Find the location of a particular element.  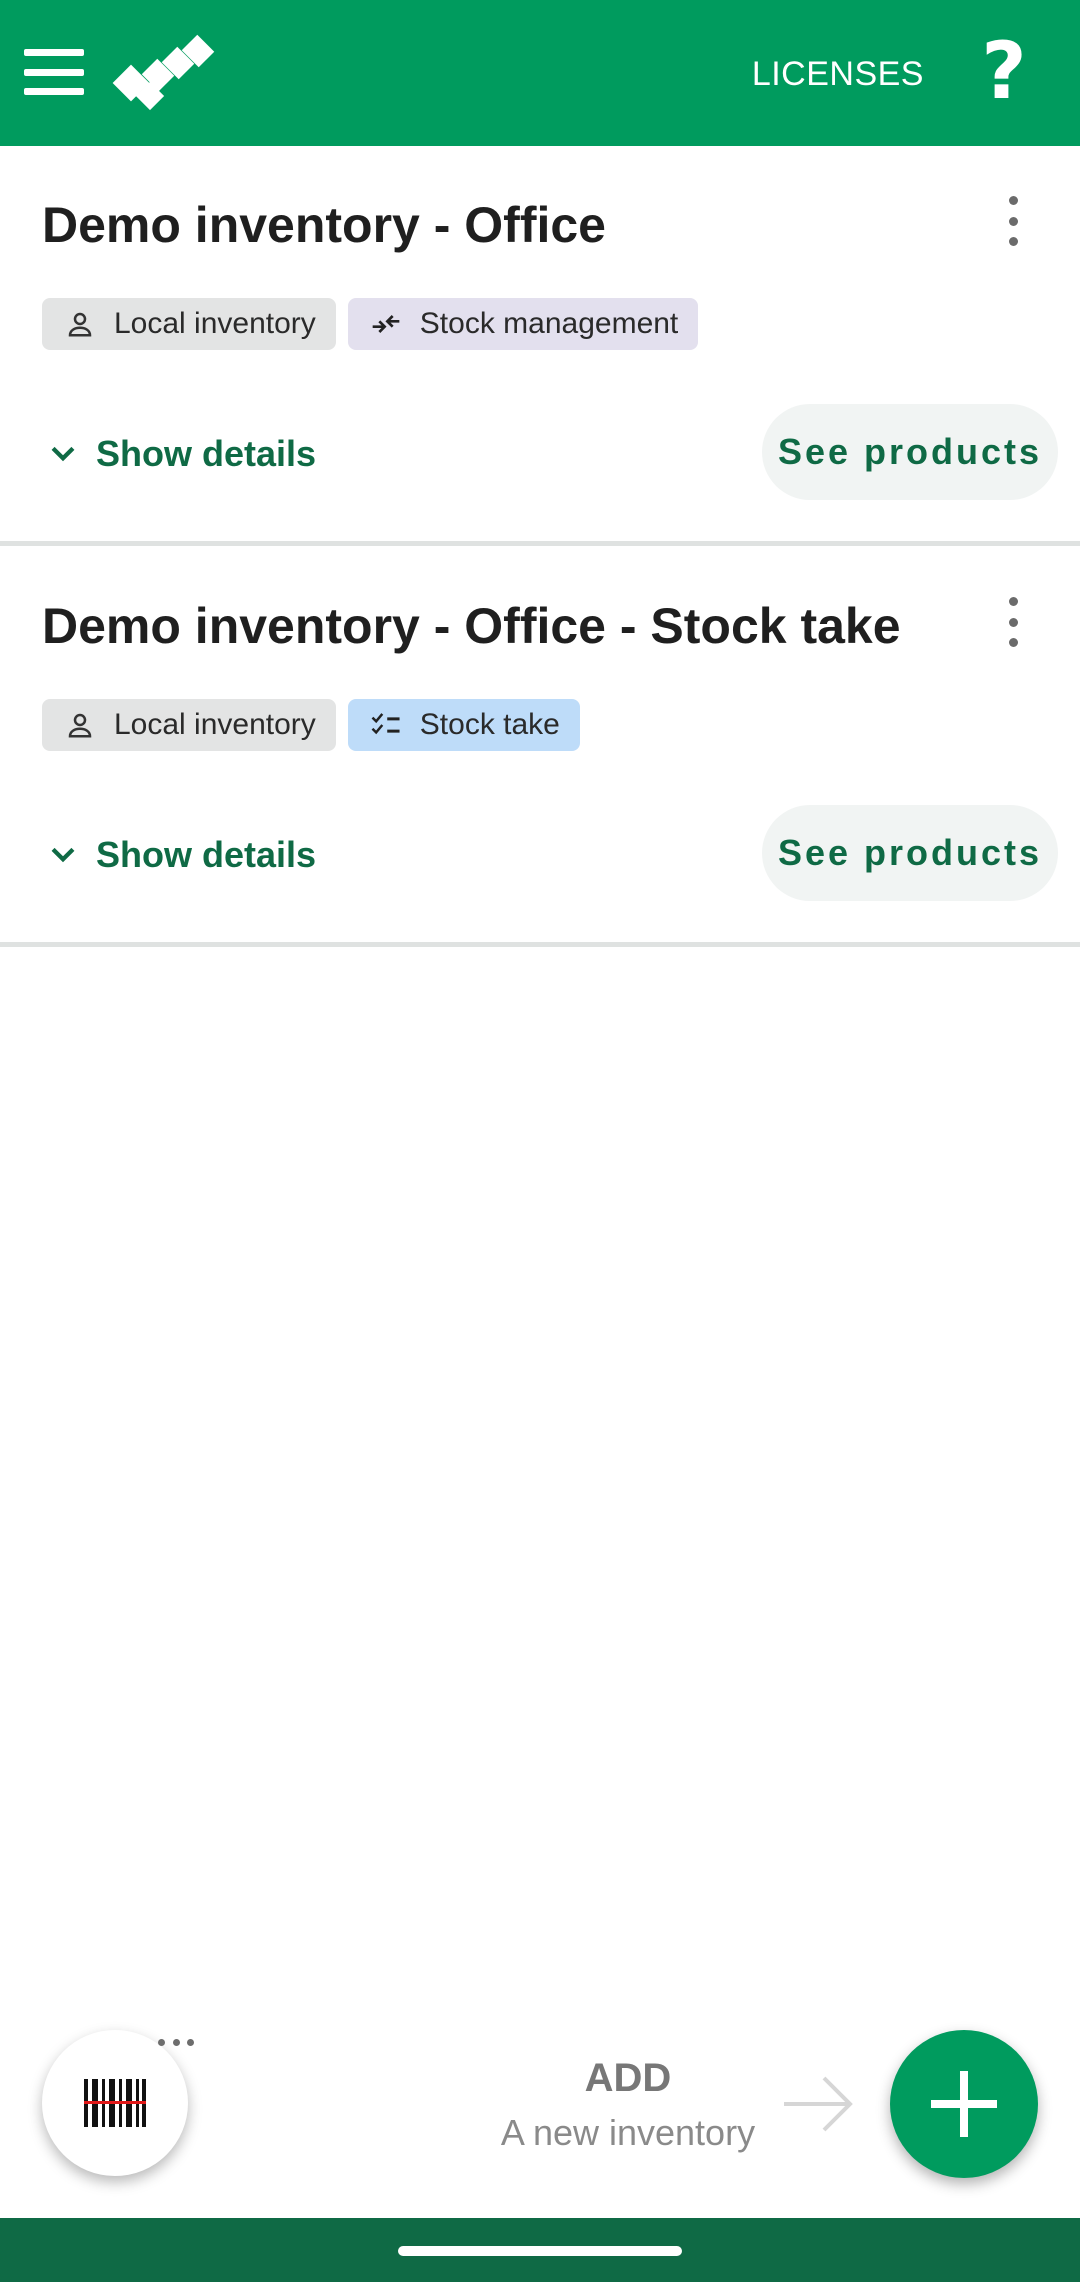

add-title: ADD is located at coordinates (628, 2078).